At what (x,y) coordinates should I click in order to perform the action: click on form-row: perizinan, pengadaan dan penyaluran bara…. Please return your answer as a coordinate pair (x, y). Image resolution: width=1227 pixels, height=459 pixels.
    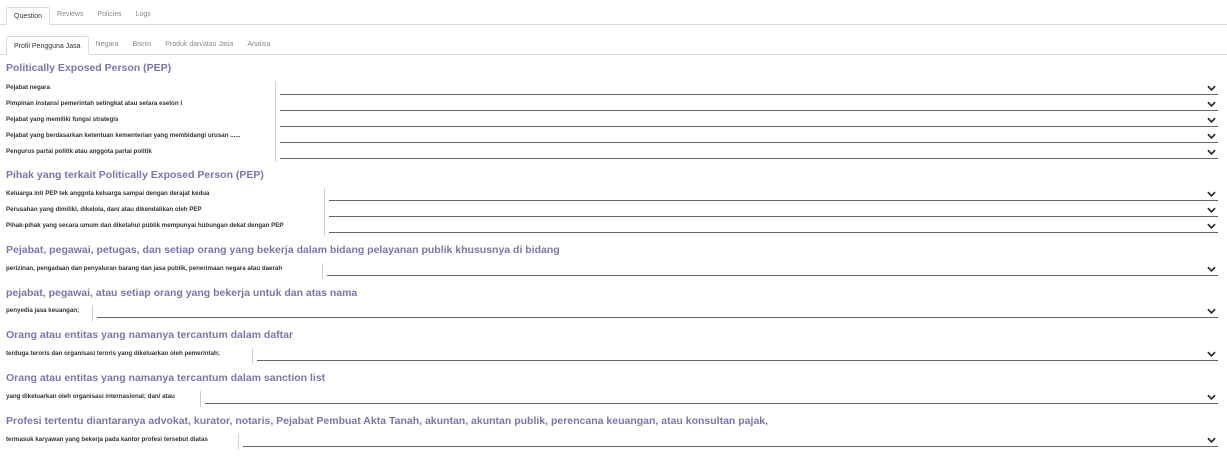
    Looking at the image, I should click on (613, 271).